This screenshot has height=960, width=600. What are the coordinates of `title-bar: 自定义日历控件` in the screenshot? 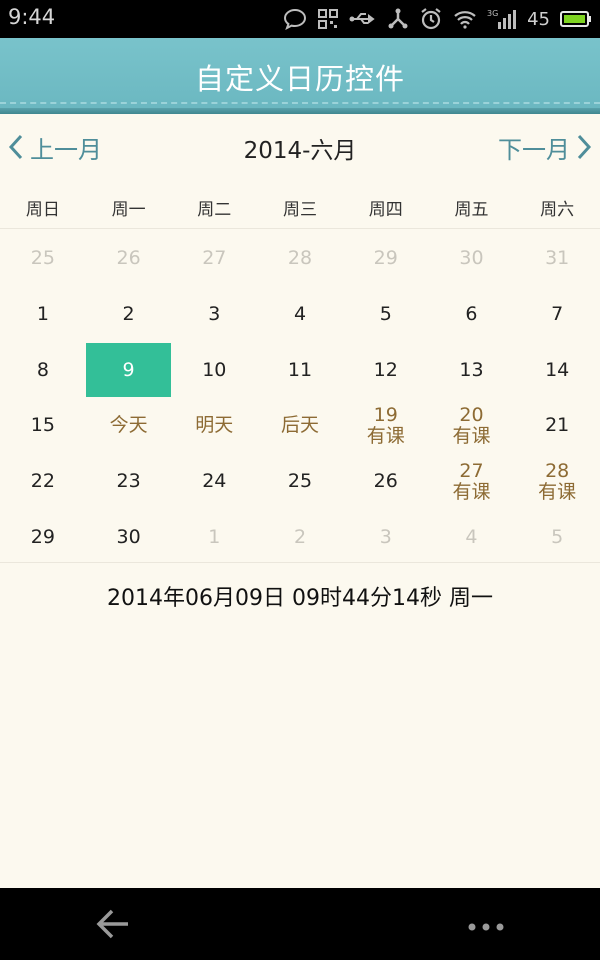 It's located at (300, 76).